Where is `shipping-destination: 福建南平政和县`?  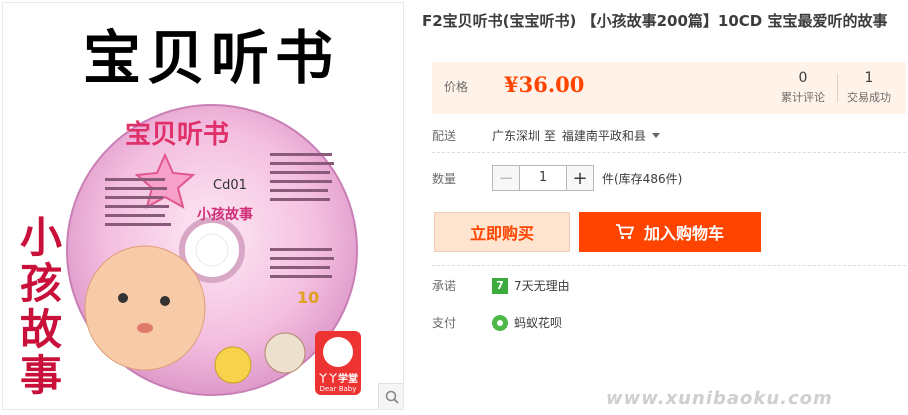 shipping-destination: 福建南平政和县 is located at coordinates (603, 136).